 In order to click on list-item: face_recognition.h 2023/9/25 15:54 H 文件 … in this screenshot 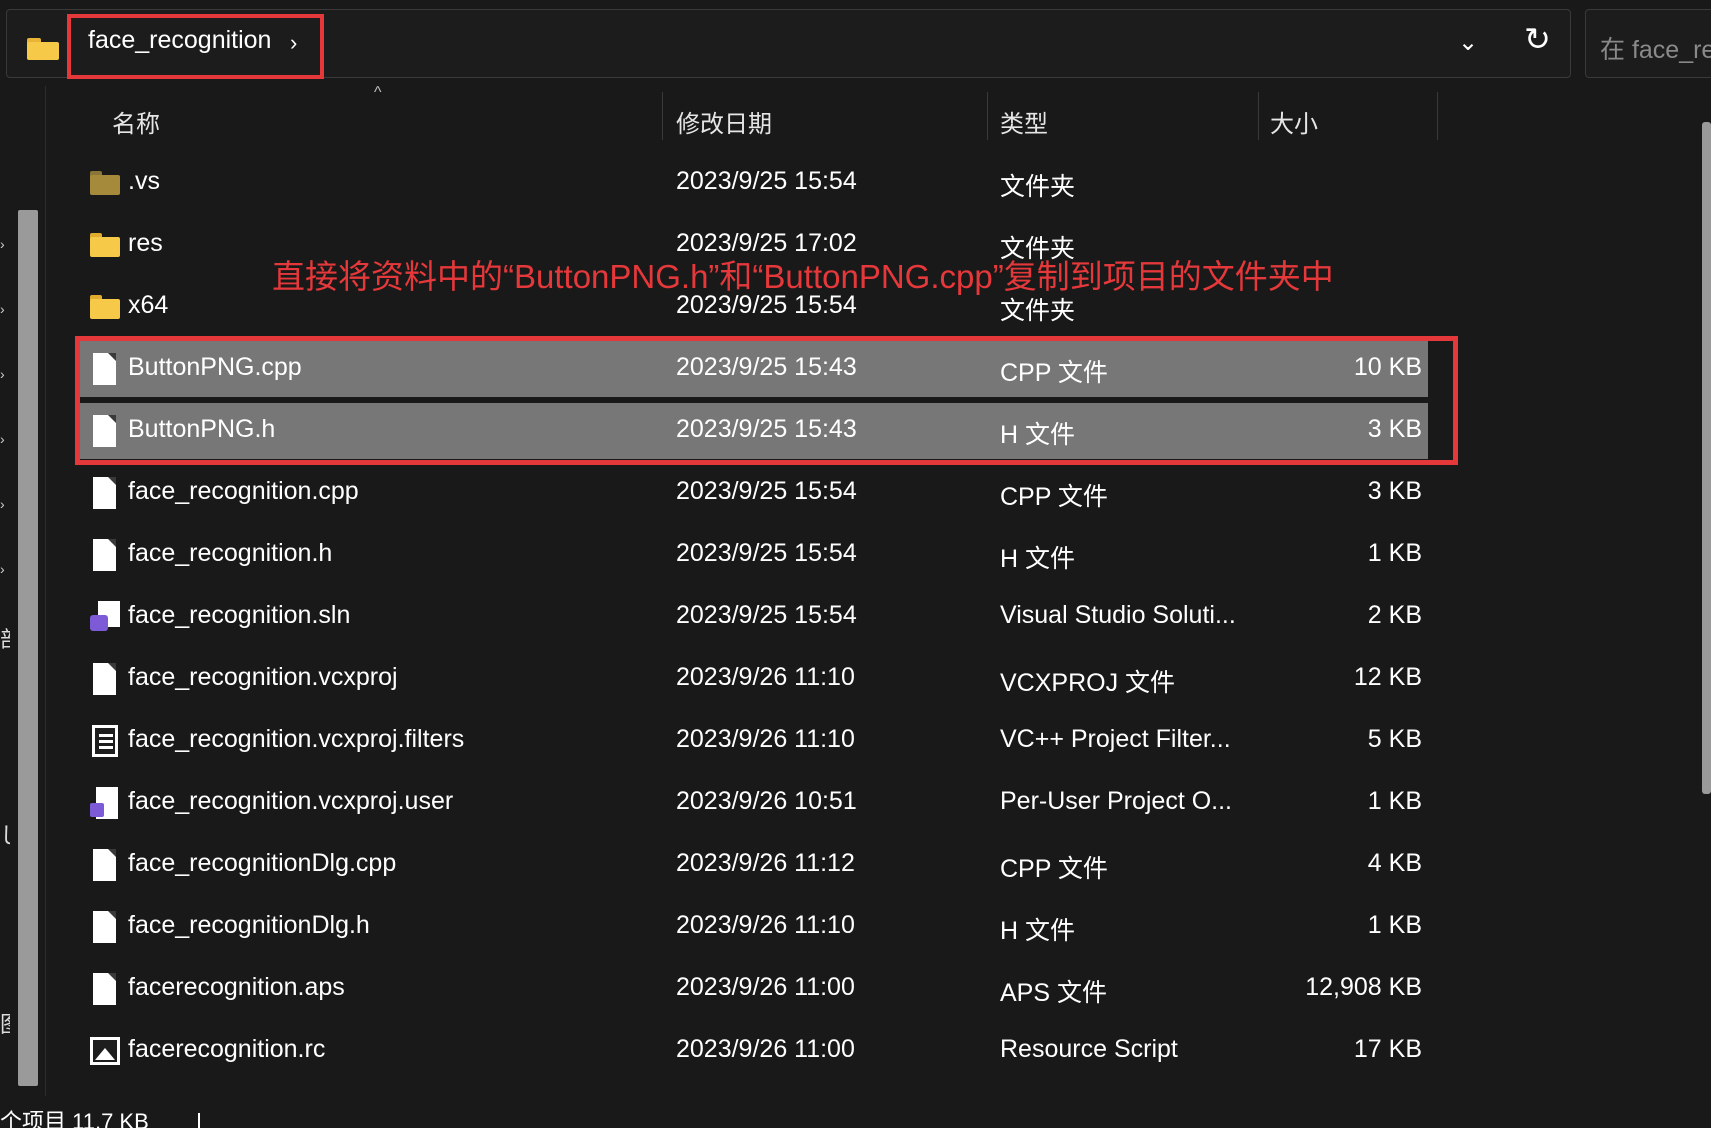, I will do `click(754, 555)`.